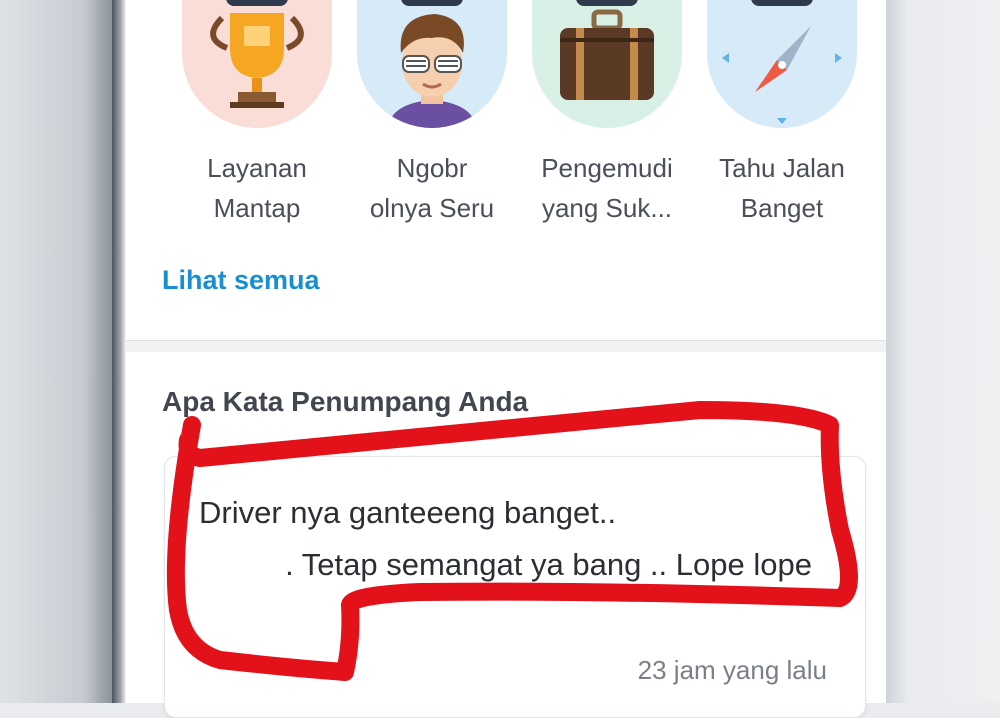  What do you see at coordinates (943, 351) in the screenshot?
I see `background-right` at bounding box center [943, 351].